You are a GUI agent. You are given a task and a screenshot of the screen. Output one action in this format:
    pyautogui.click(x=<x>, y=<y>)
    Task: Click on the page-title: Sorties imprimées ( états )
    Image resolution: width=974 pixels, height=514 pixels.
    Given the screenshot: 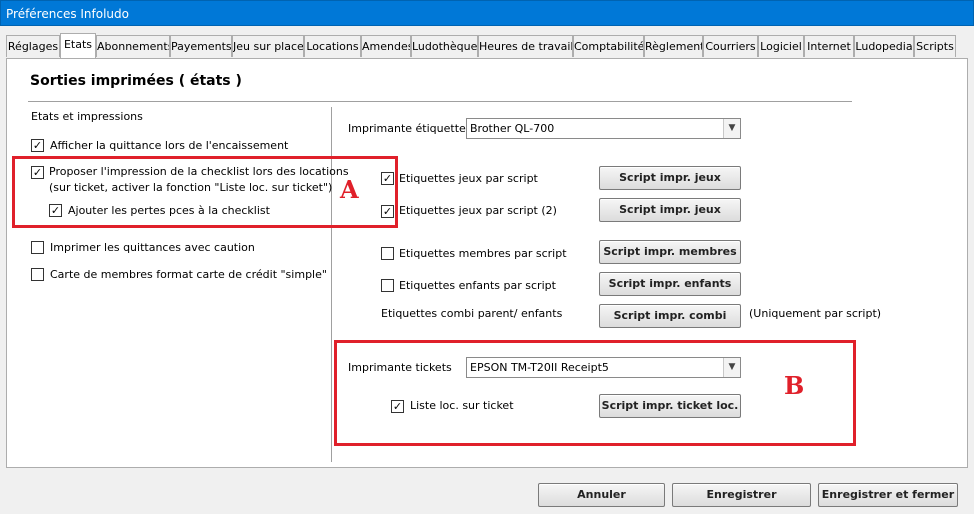 What is the action you would take?
    pyautogui.click(x=136, y=81)
    